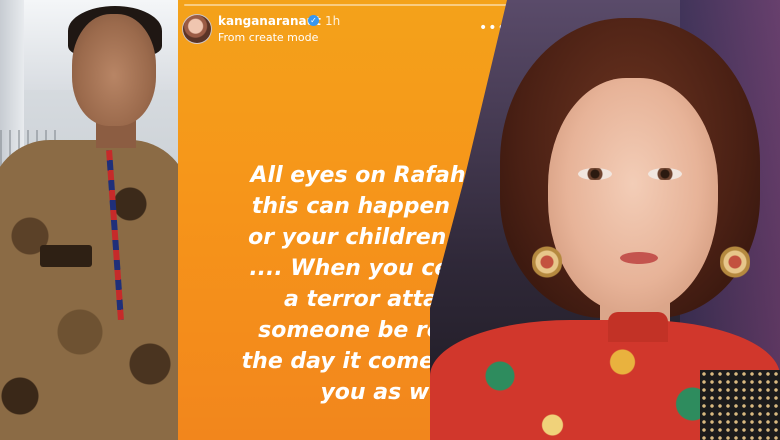 This screenshot has width=780, height=440. Describe the element at coordinates (633, 195) in the screenshot. I see `face` at that location.